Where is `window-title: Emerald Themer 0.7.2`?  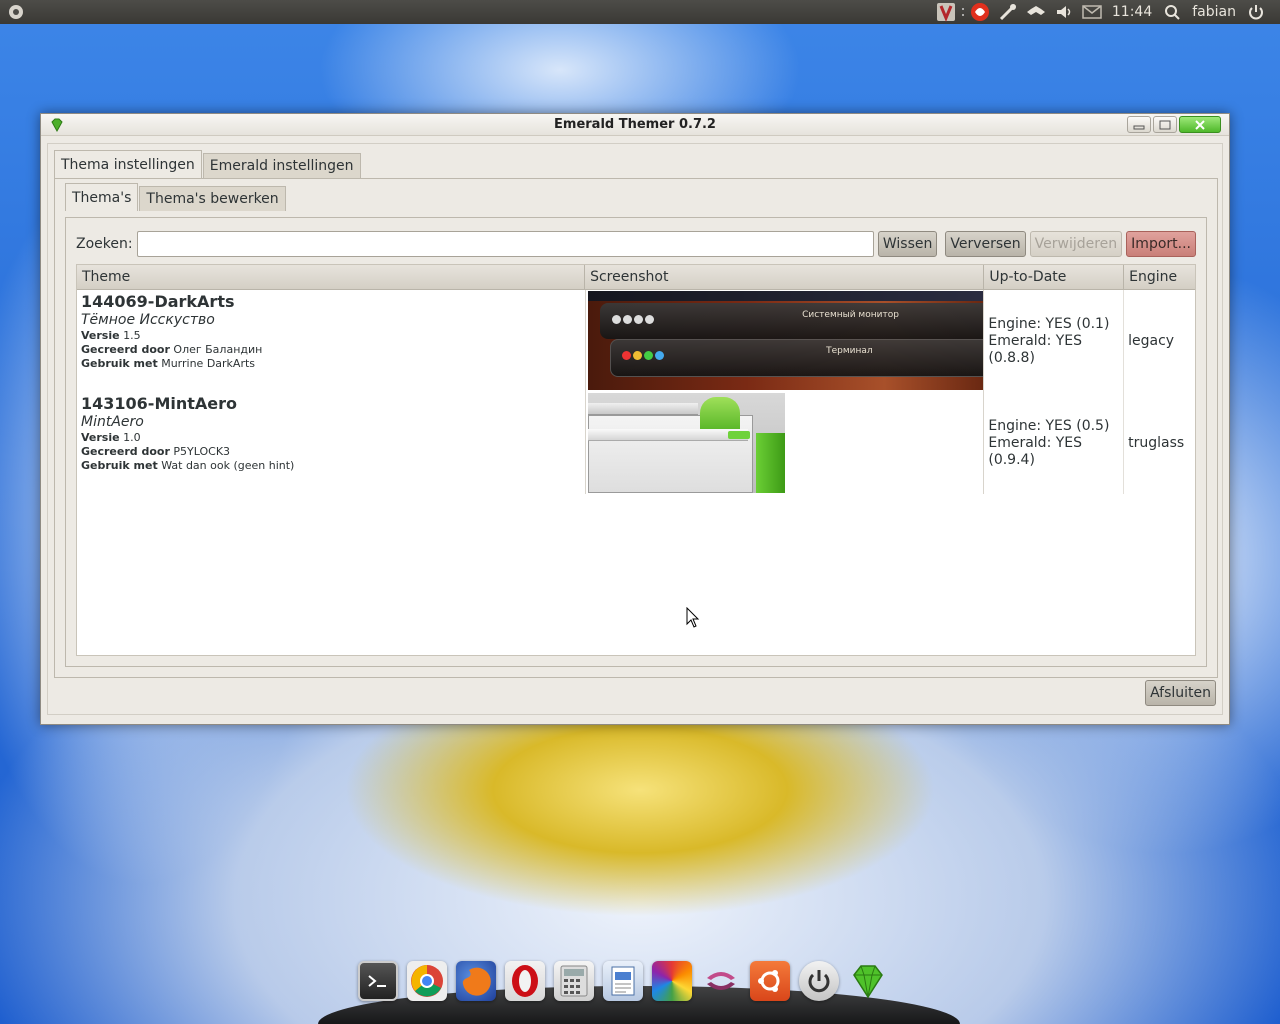
window-title: Emerald Themer 0.7.2 is located at coordinates (635, 124).